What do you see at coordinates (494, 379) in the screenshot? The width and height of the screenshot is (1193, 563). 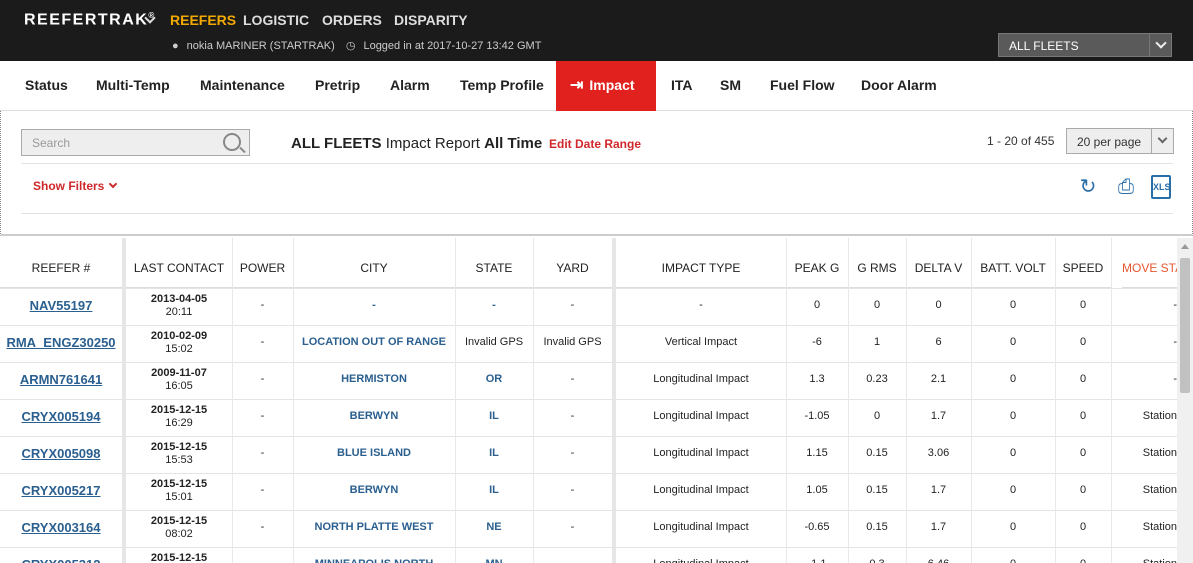 I see `state-cell: OR` at bounding box center [494, 379].